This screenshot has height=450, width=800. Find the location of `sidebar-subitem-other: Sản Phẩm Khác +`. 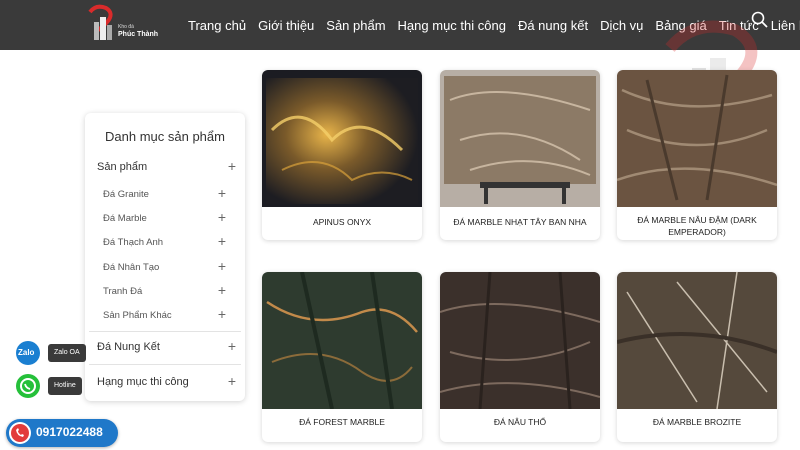

sidebar-subitem-other: Sản Phẩm Khác + is located at coordinates (165, 317).